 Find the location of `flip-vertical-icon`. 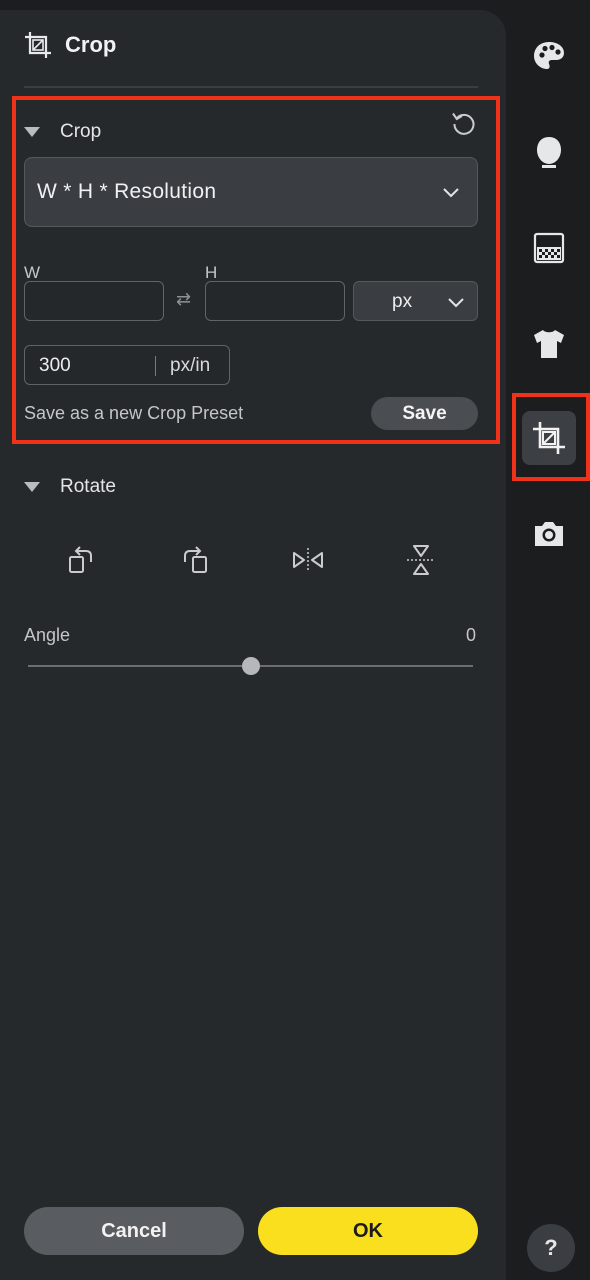

flip-vertical-icon is located at coordinates (421, 560).